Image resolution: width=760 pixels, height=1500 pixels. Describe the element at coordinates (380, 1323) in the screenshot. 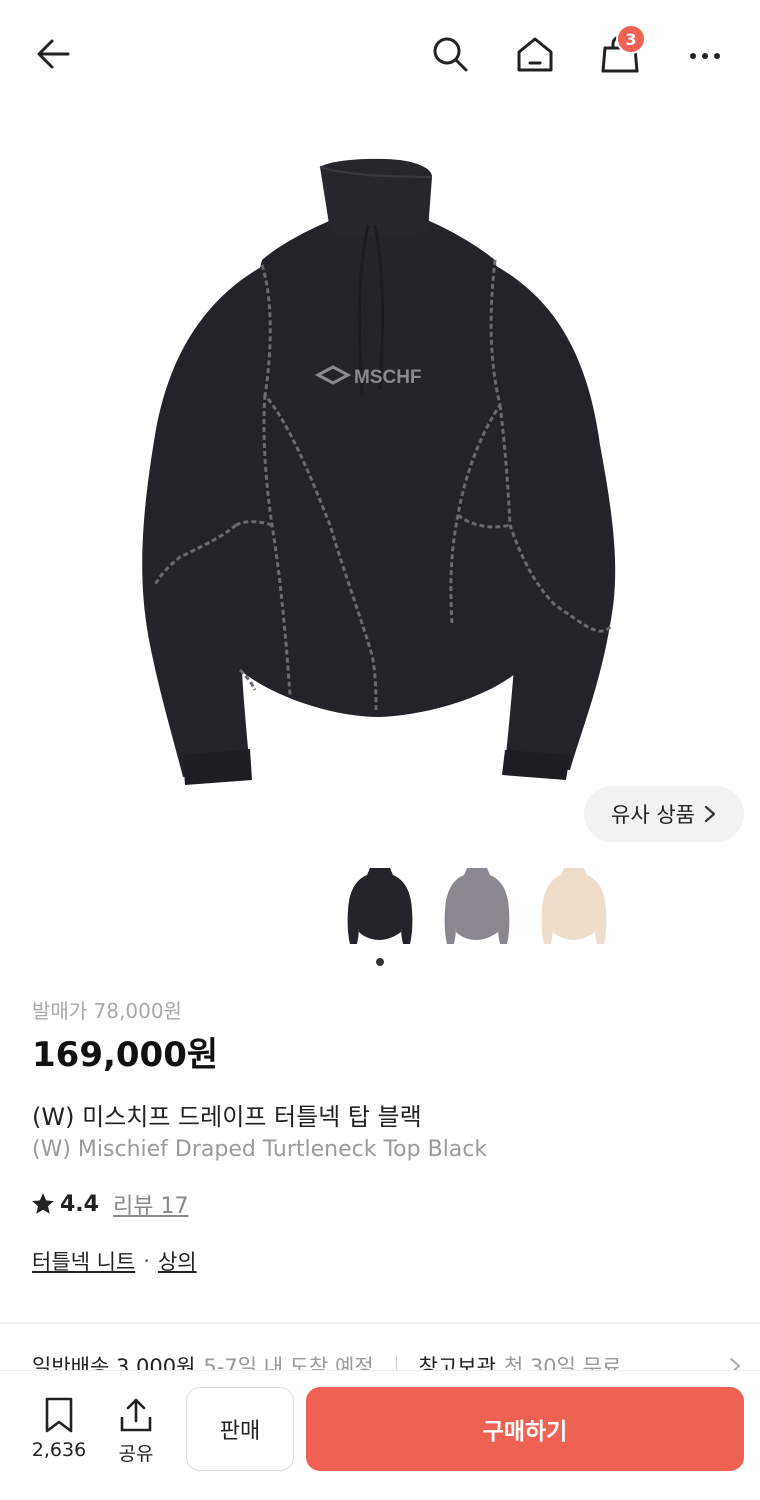

I see `section-divider` at that location.